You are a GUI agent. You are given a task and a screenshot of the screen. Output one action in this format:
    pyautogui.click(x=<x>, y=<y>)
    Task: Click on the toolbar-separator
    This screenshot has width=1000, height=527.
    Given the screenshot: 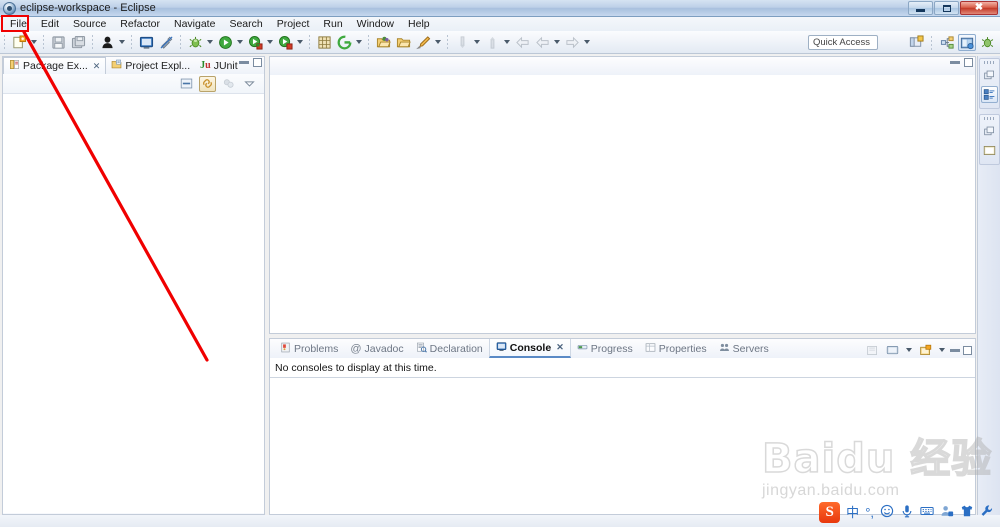 What is the action you would take?
    pyautogui.click(x=131, y=42)
    